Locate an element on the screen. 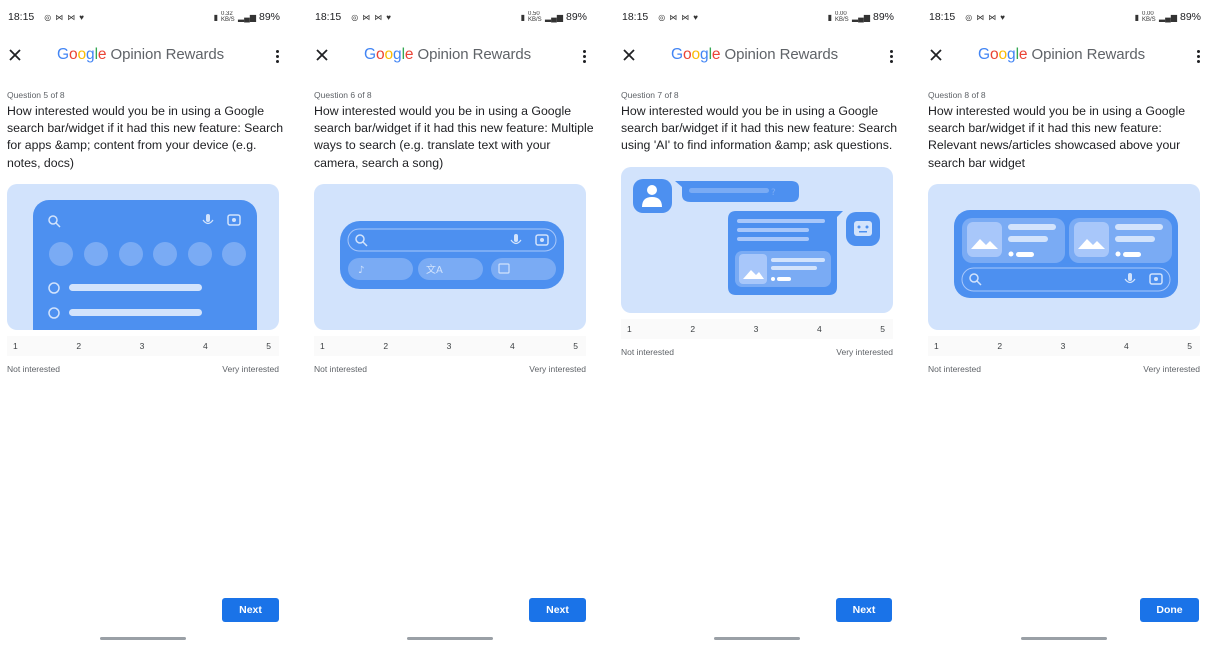 Image resolution: width=1207 pixels, height=648 pixels. status-bar: 18:15 ◎ ⋈ ⋈ ♥ ▮ 0.50 KB/S ▂▄▆ 89% is located at coordinates (451, 17).